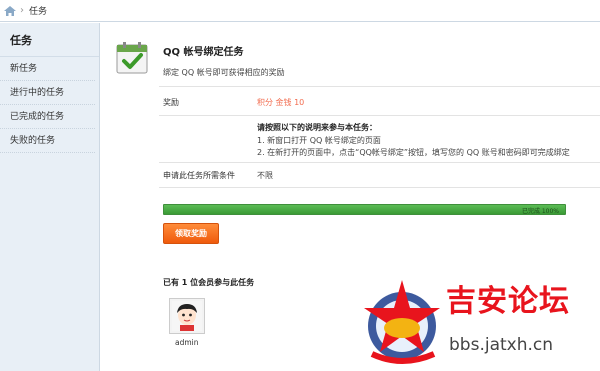  Describe the element at coordinates (203, 52) in the screenshot. I see `task-title: QQ 帐号绑定任务` at that location.